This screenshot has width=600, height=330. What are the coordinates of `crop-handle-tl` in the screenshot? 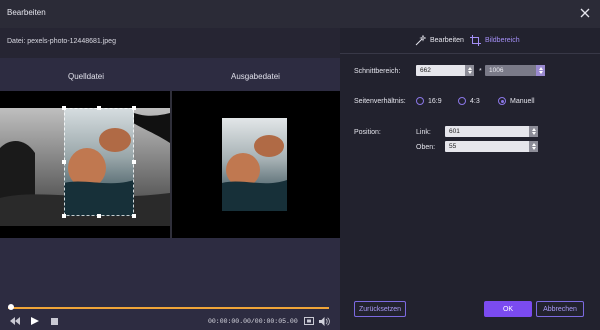 It's located at (64, 108).